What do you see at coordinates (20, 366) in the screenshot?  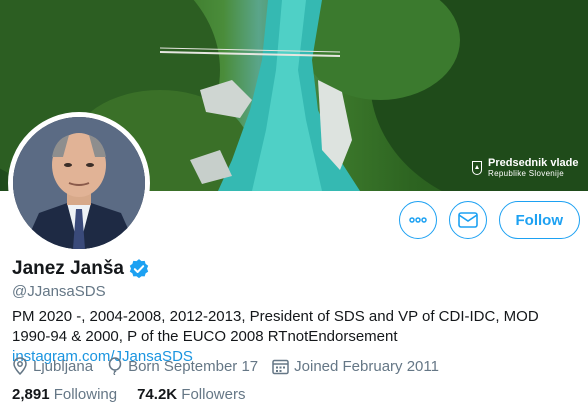 I see `location-pin-icon` at bounding box center [20, 366].